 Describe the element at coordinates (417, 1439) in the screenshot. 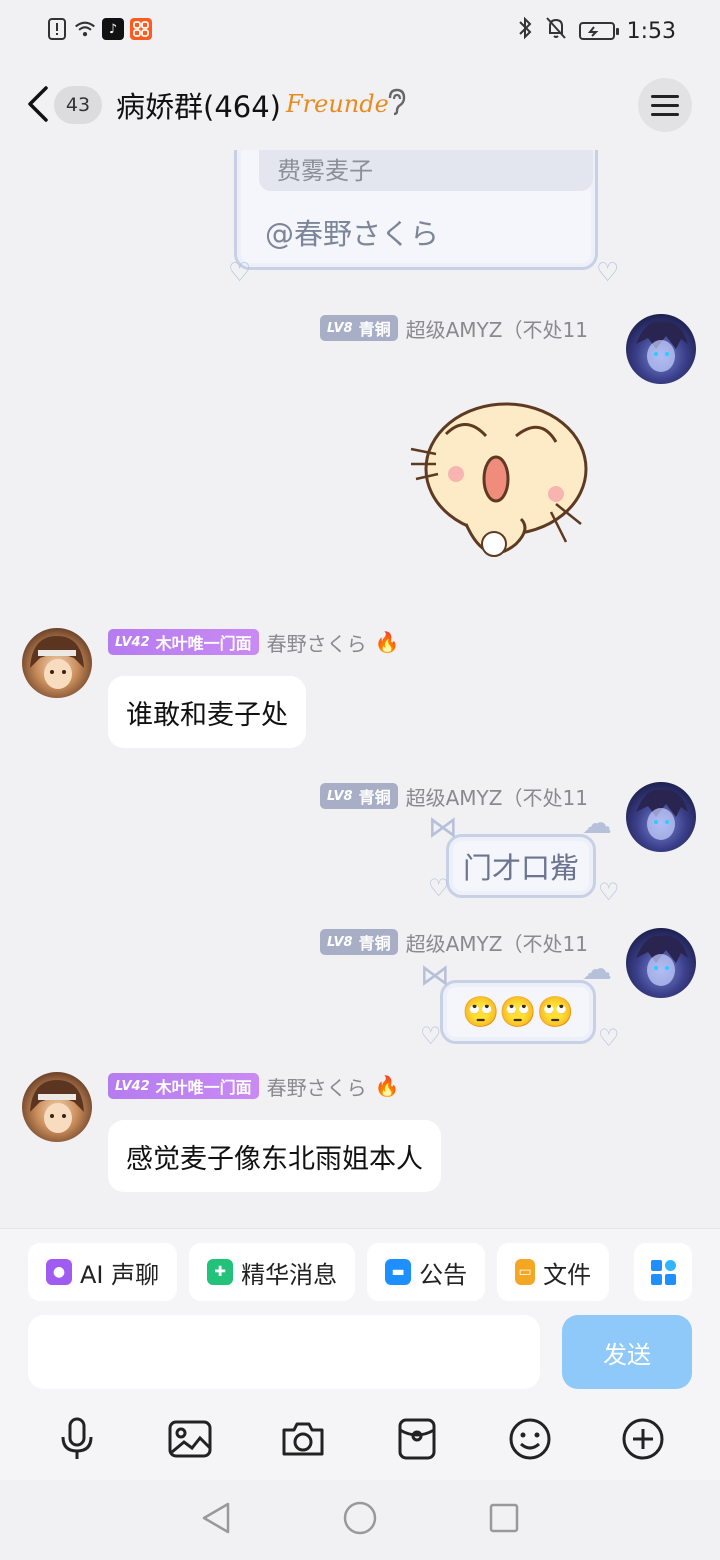

I see `red-packet-icon` at that location.